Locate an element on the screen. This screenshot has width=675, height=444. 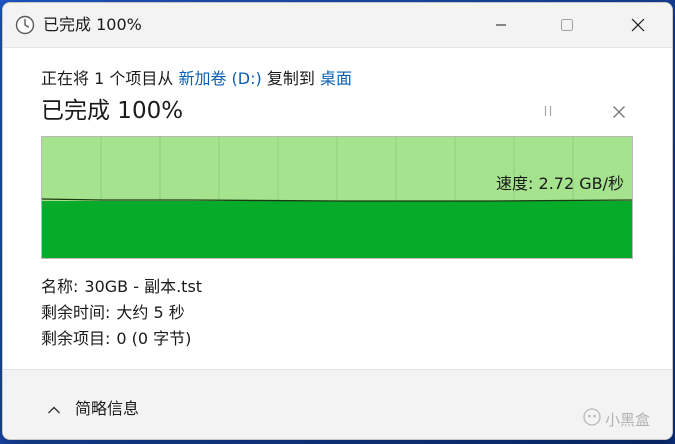
minimize-icon is located at coordinates (501, 25).